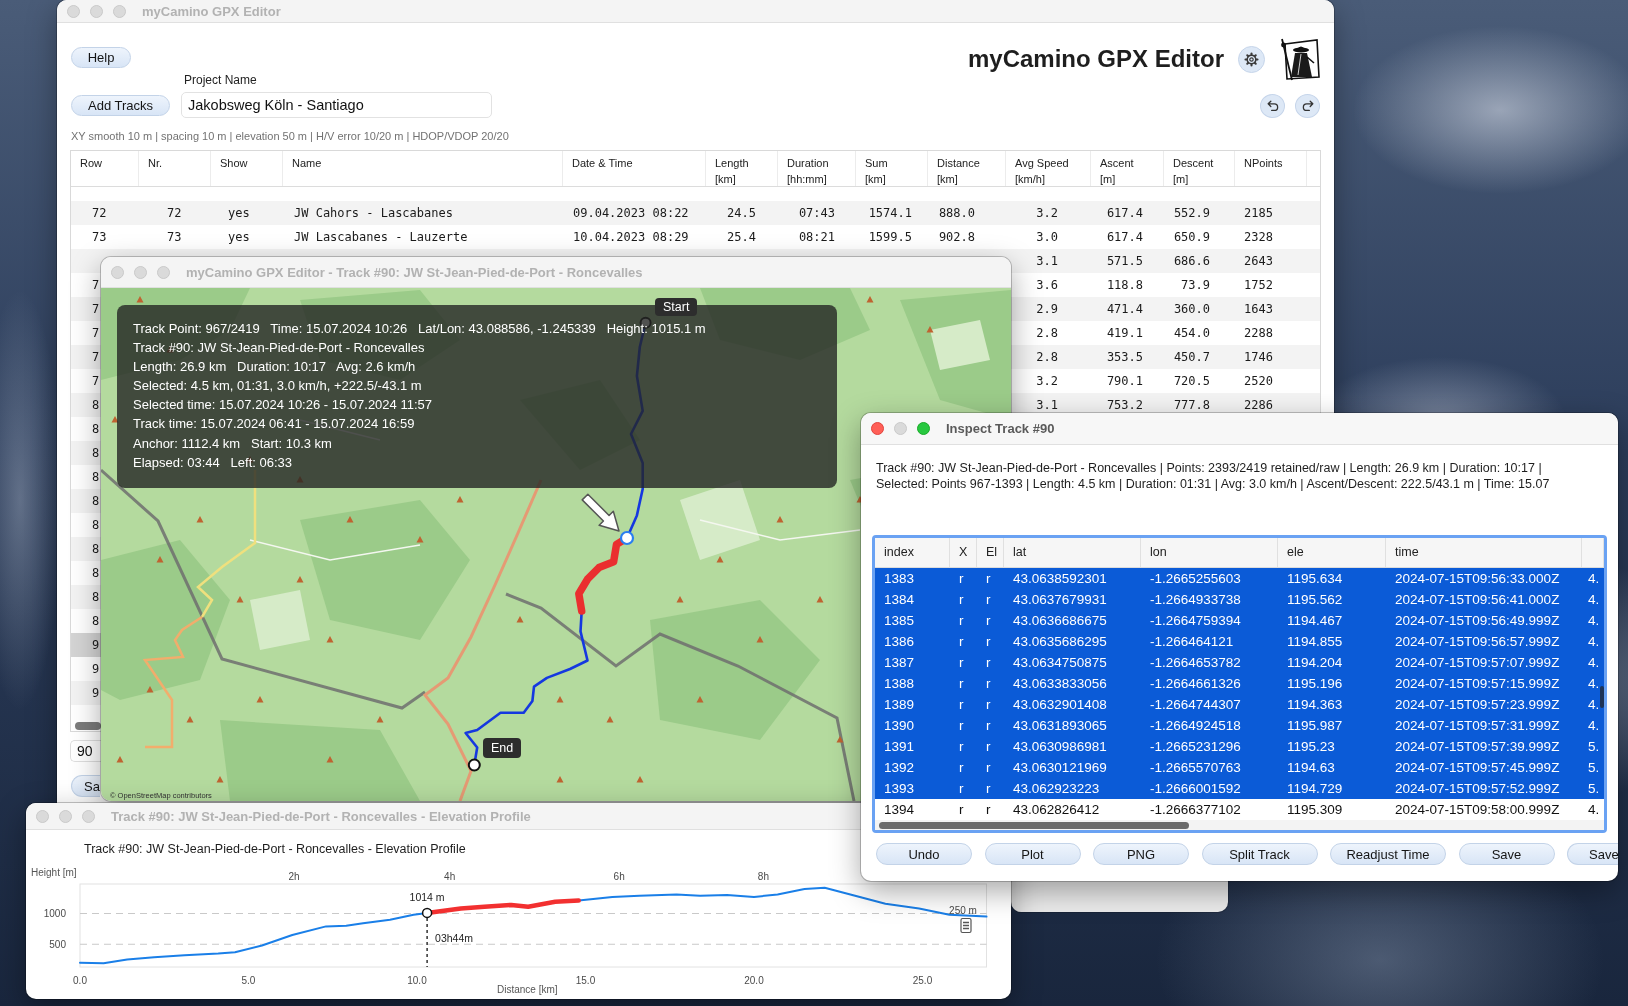  I want to click on axis-tick-label: 4h, so click(450, 876).